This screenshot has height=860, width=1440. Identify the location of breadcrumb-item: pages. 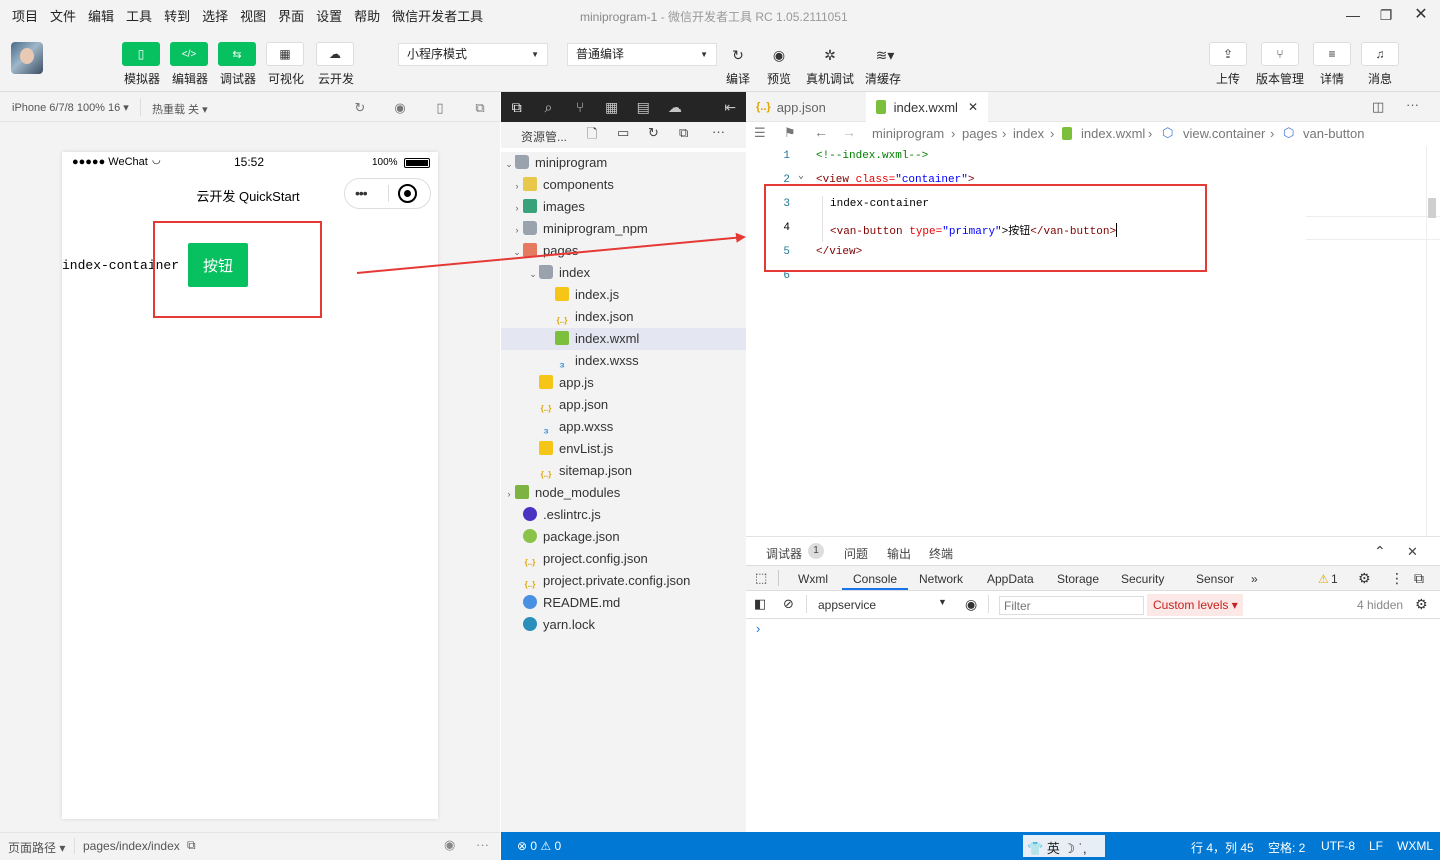
(979, 133).